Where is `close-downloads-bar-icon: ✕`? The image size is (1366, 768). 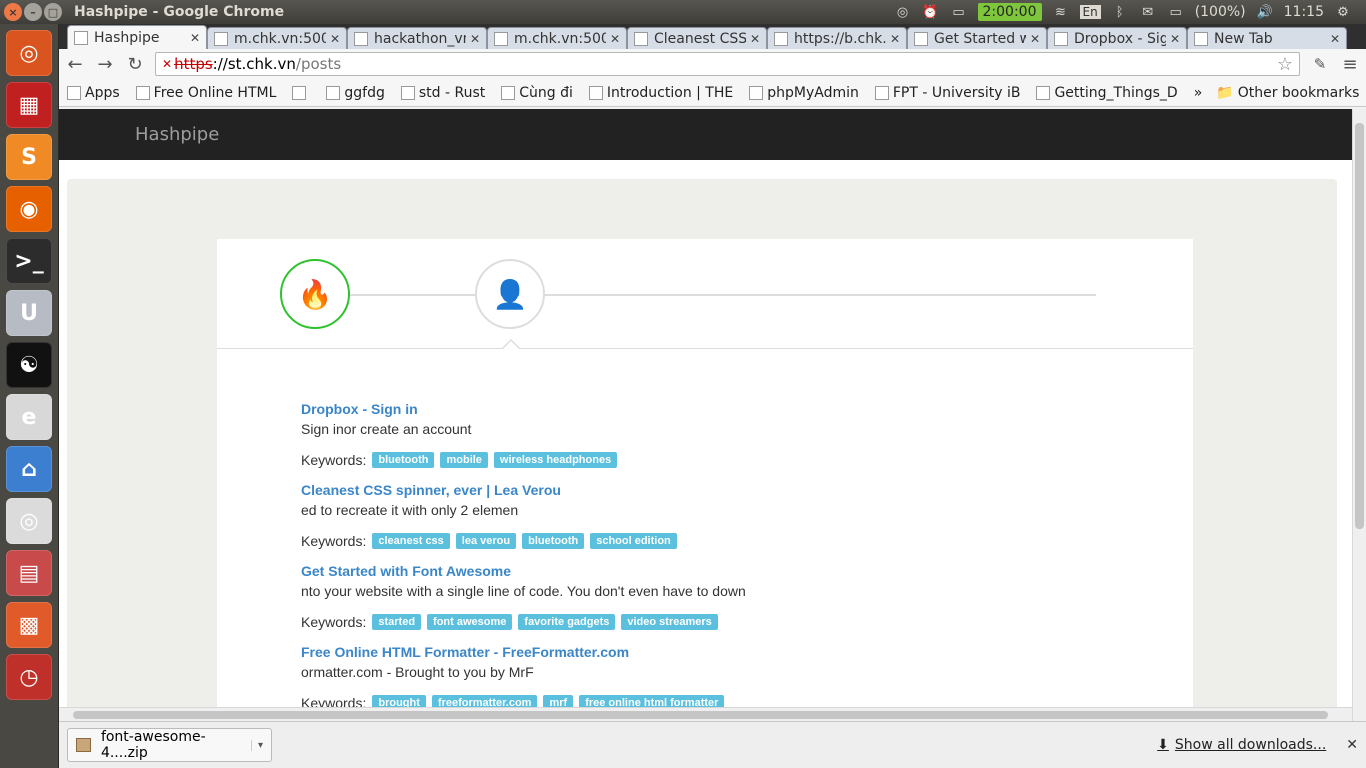 close-downloads-bar-icon: ✕ is located at coordinates (1352, 745).